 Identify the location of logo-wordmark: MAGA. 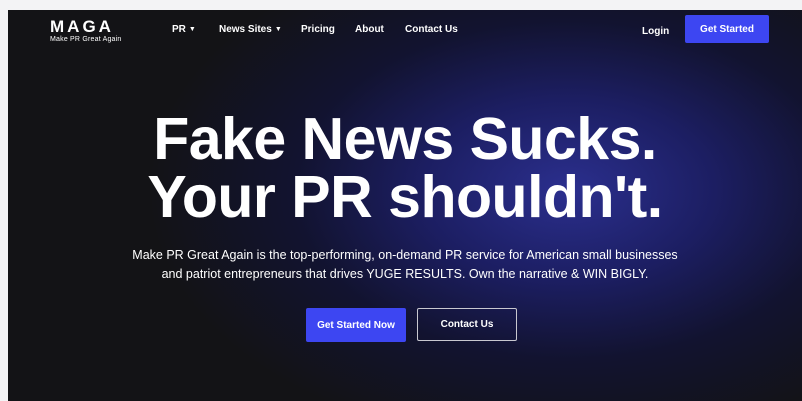
(82, 26).